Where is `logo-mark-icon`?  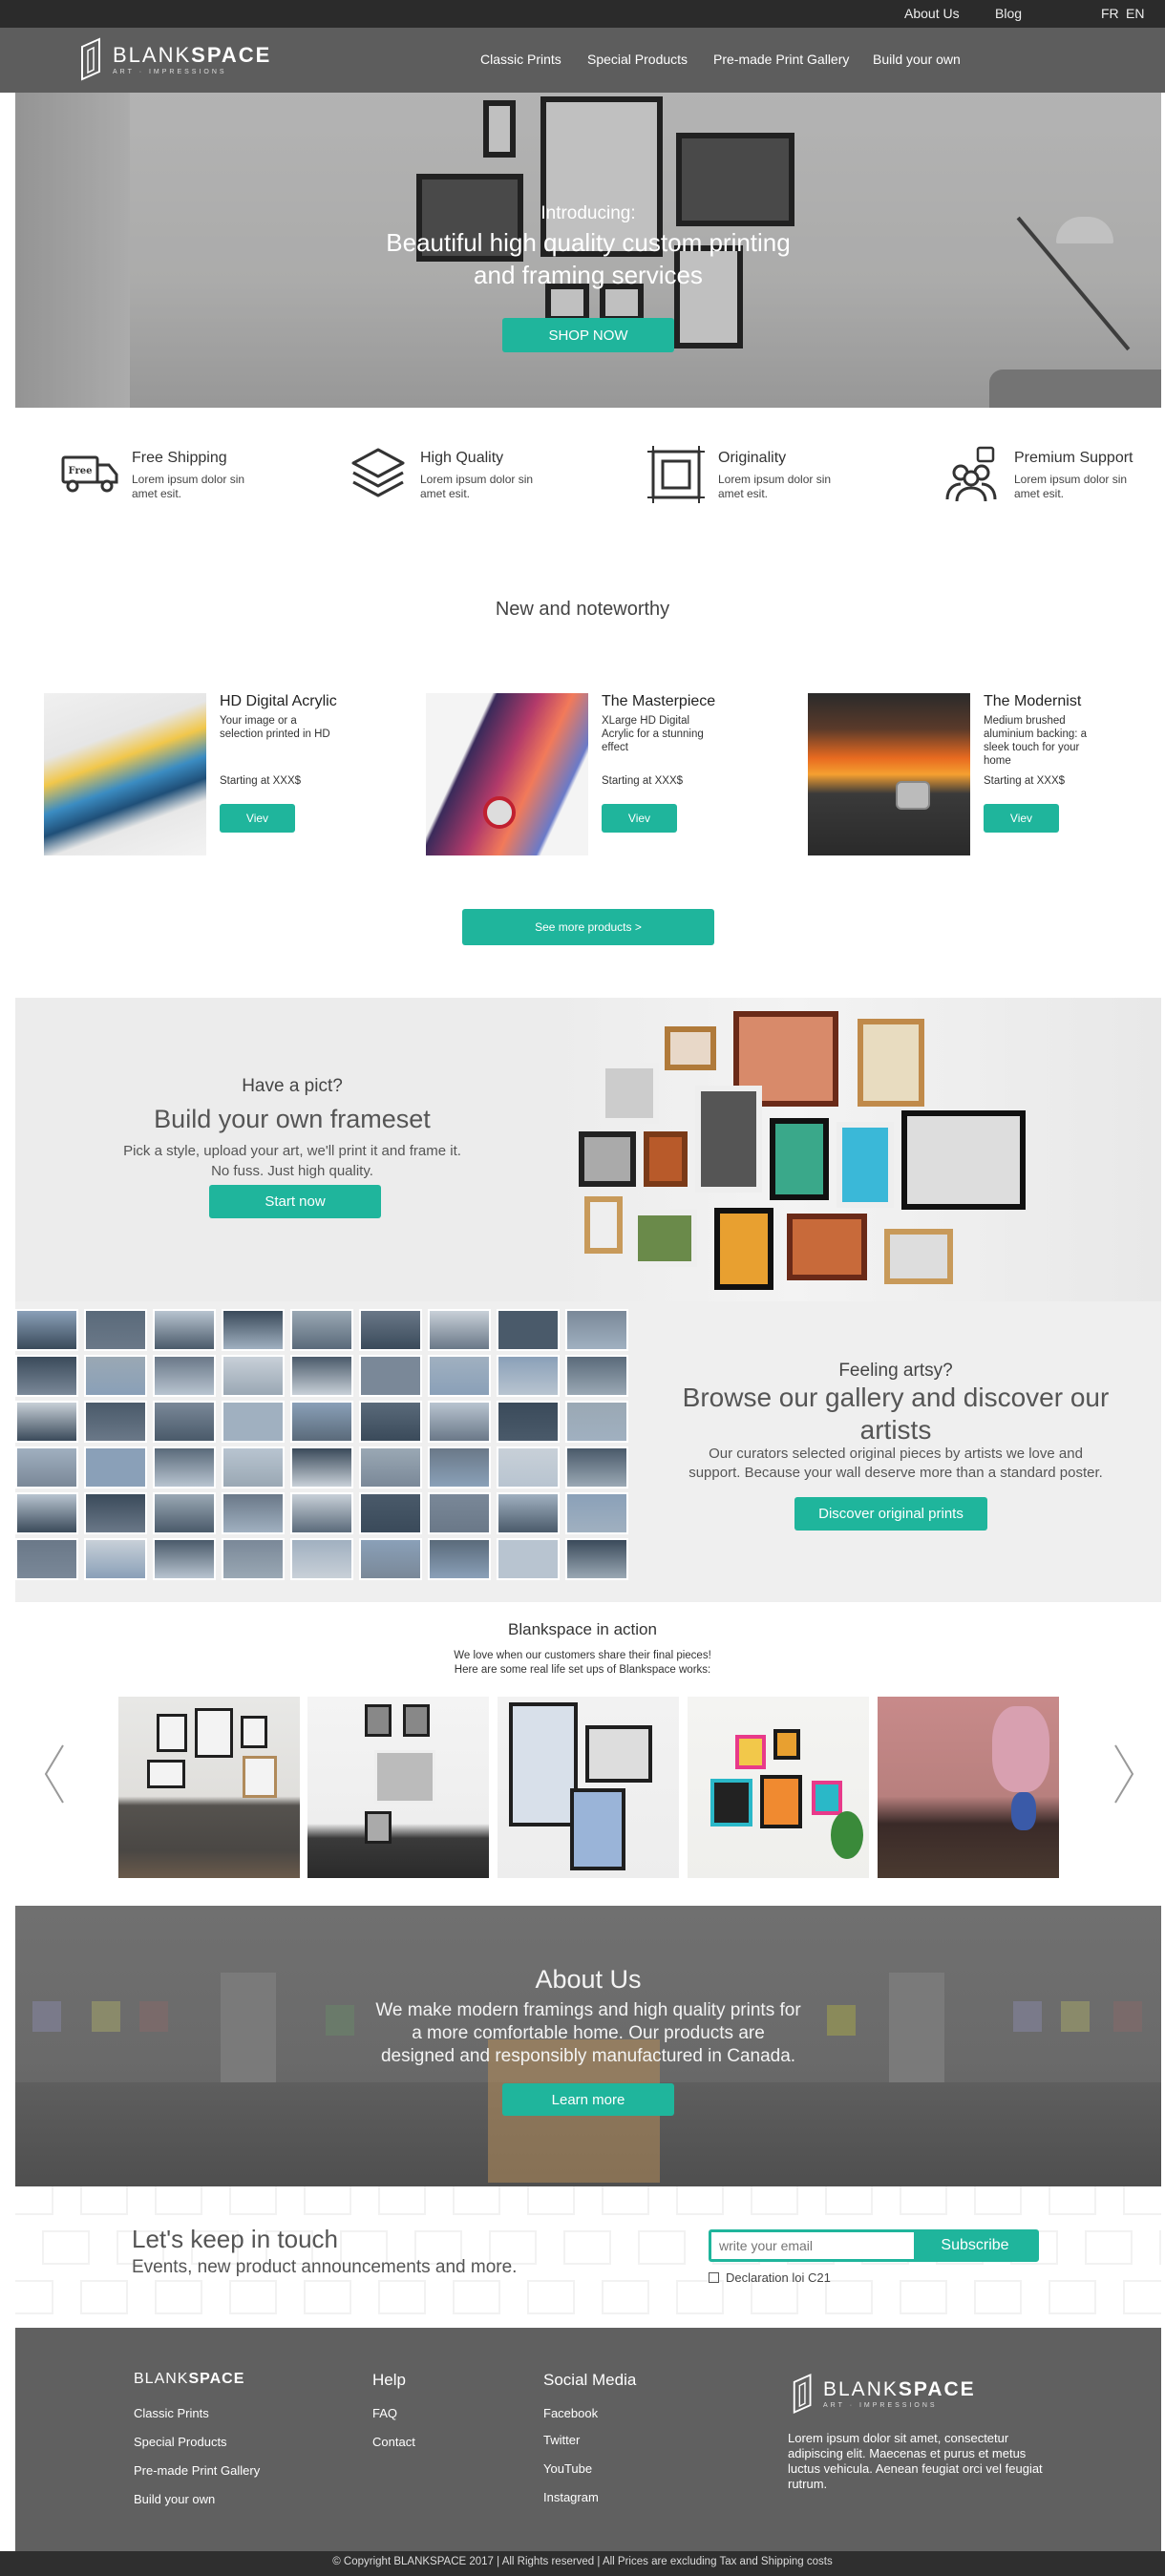
logo-mark-icon is located at coordinates (91, 59).